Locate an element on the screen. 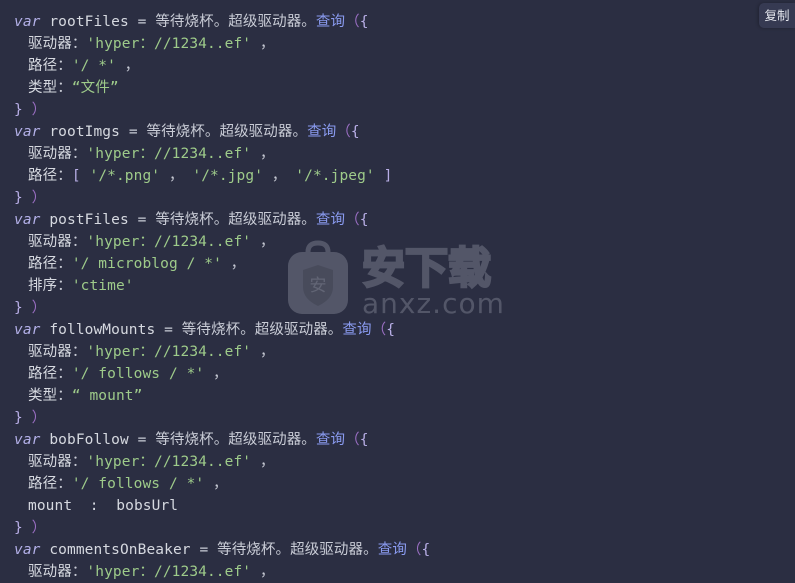 This screenshot has width=795, height=583. code-token-plain: rootImgs is located at coordinates (84, 132).